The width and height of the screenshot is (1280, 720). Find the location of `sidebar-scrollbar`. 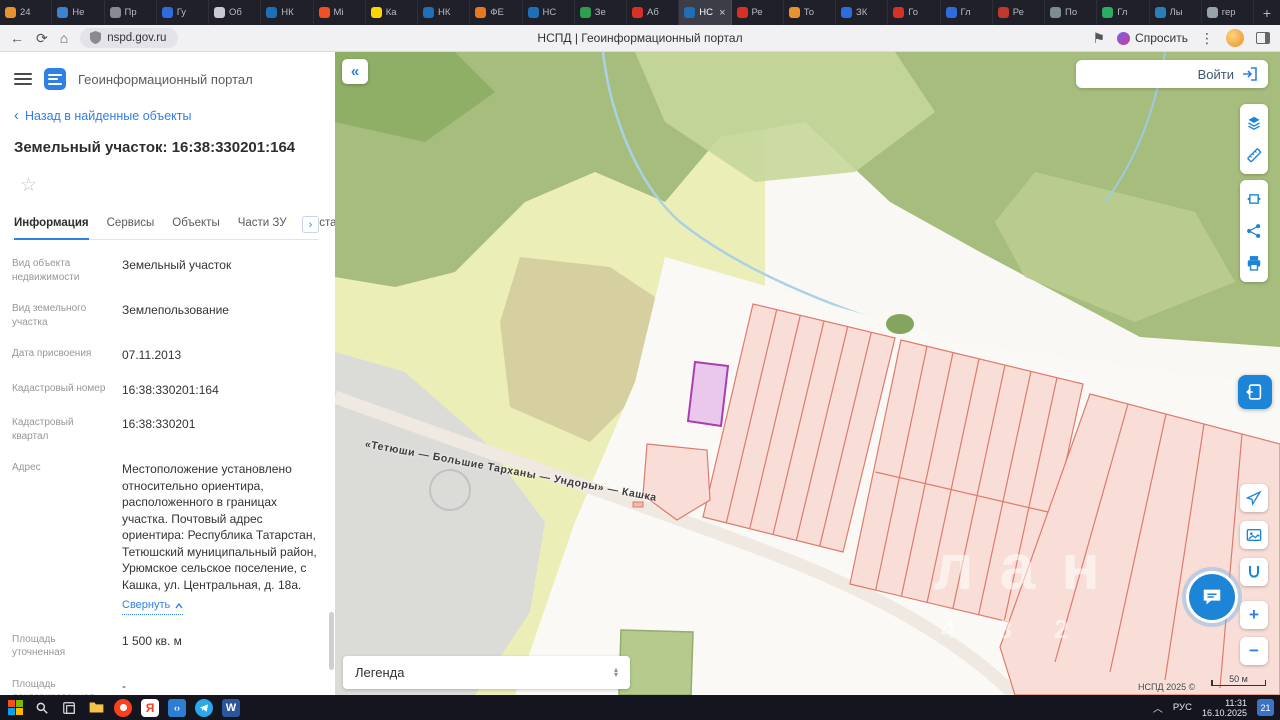

sidebar-scrollbar is located at coordinates (331, 373).